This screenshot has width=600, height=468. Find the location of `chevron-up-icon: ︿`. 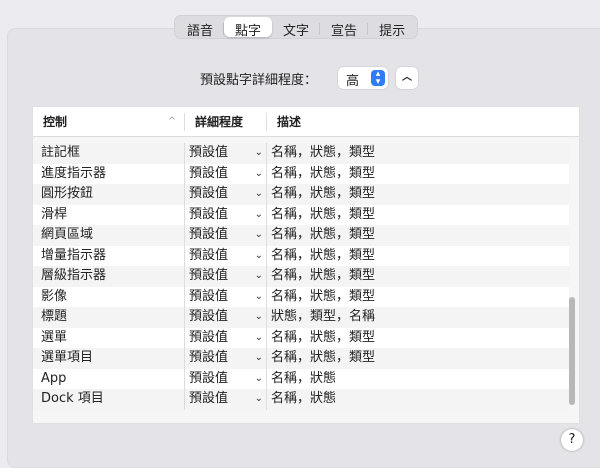

chevron-up-icon: ︿ is located at coordinates (407, 77).